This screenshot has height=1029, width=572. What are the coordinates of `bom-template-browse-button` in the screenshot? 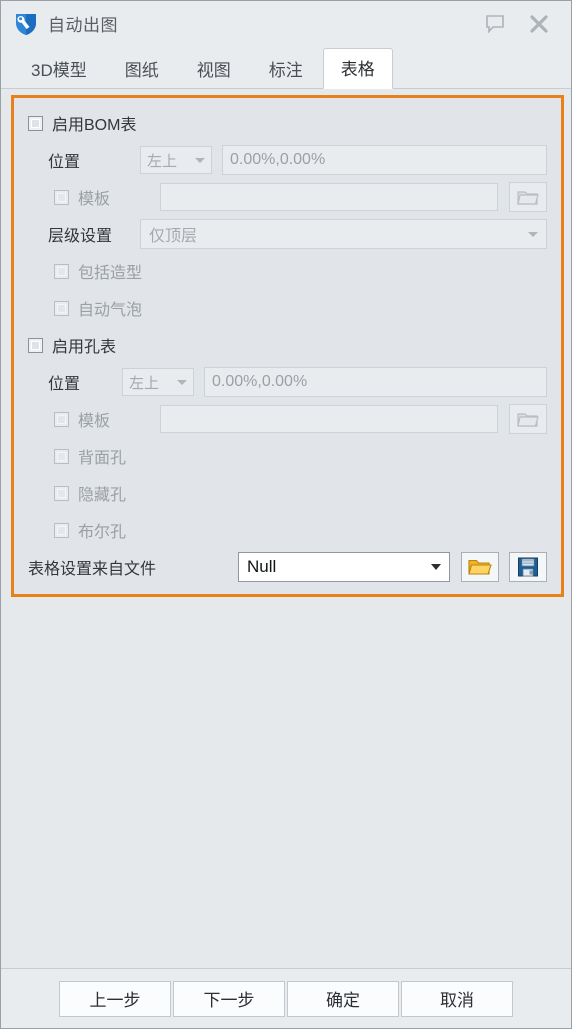 It's located at (528, 197).